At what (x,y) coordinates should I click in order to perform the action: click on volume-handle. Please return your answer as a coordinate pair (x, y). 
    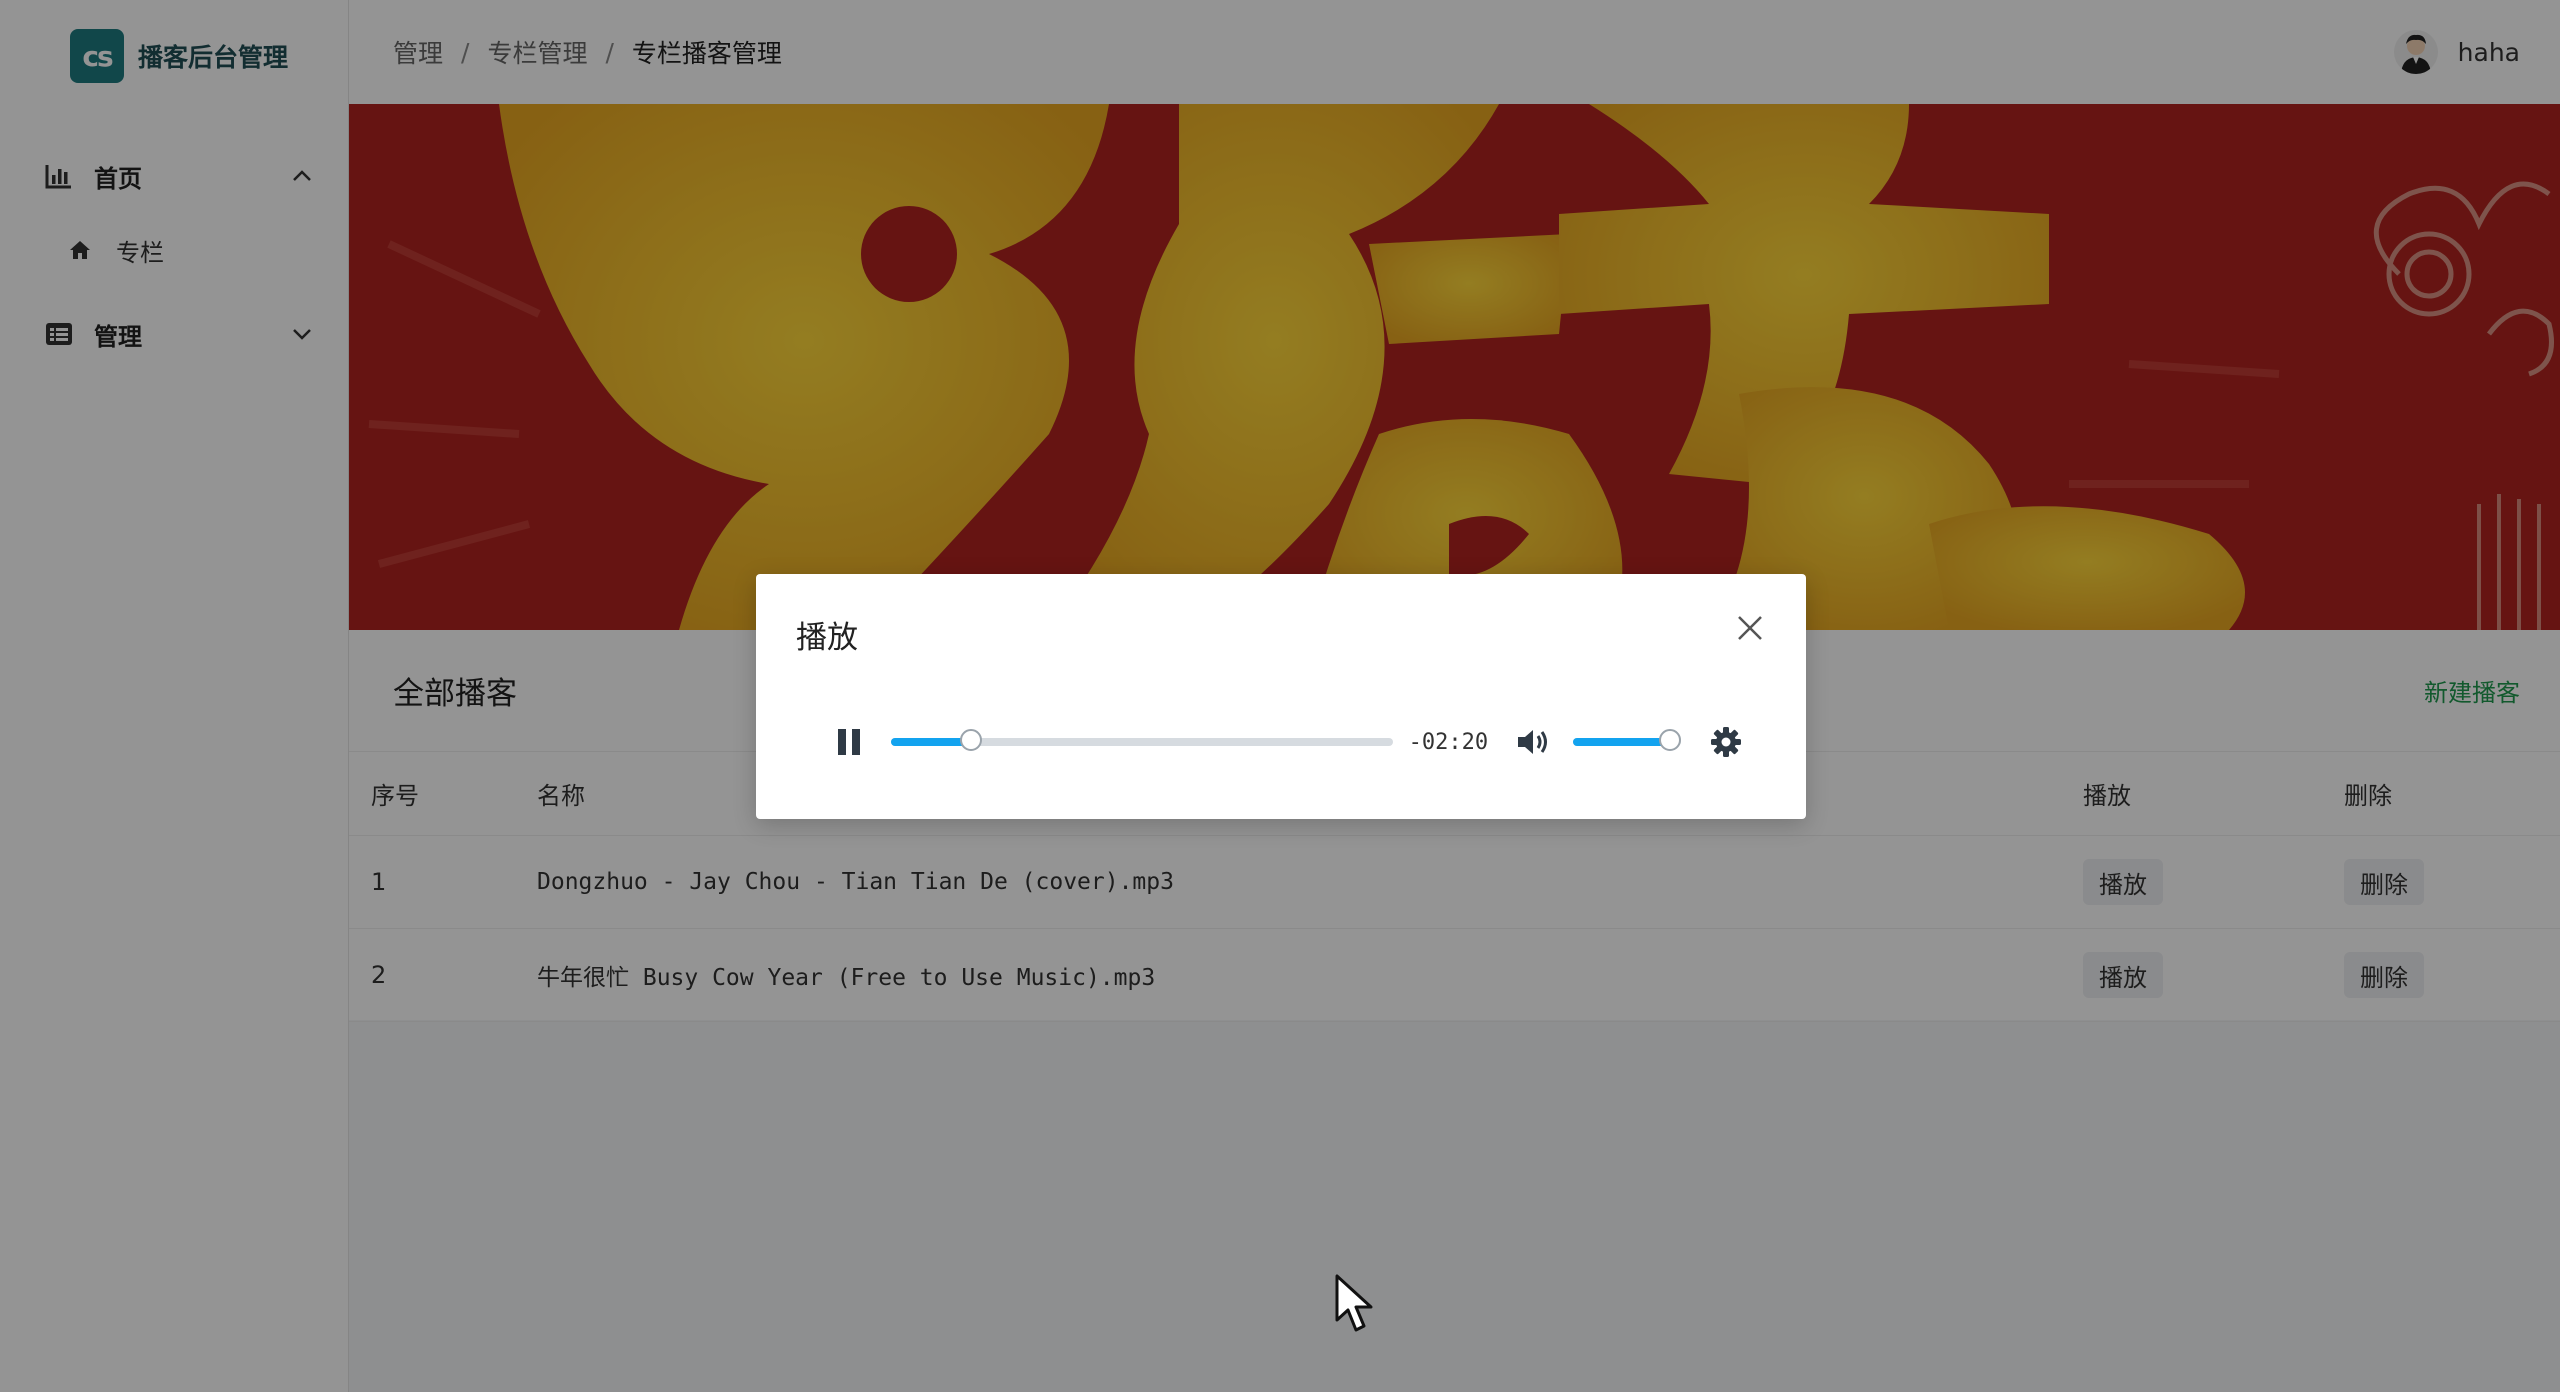
    Looking at the image, I should click on (1669, 740).